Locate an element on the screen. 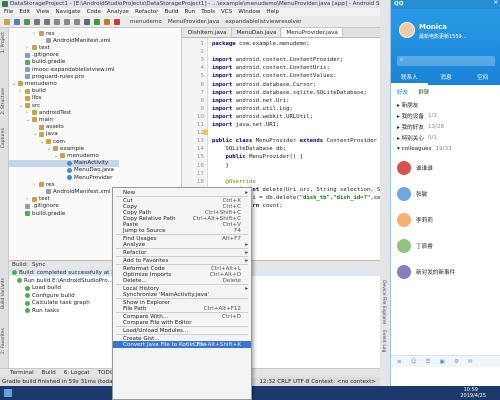  qq-group: ▸ 我的好友 13/28 is located at coordinates (445, 126).